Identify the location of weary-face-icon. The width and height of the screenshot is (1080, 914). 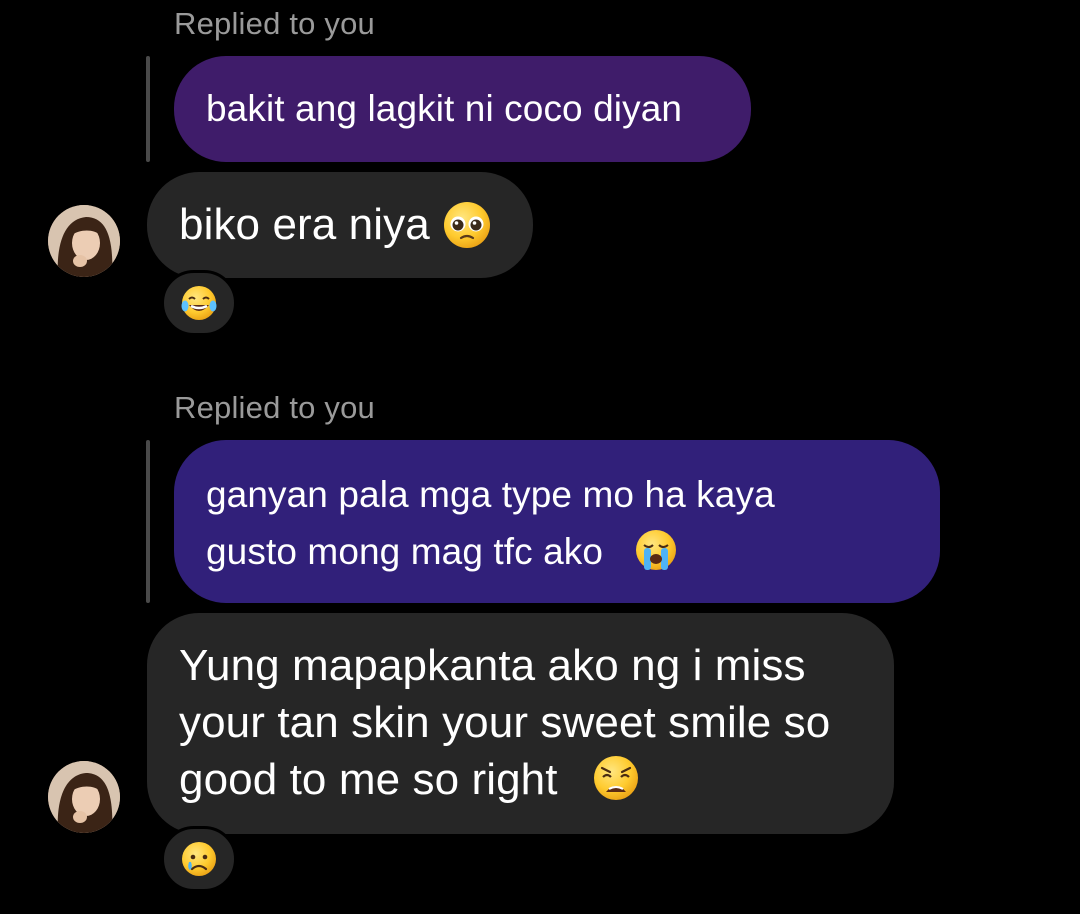
(616, 778).